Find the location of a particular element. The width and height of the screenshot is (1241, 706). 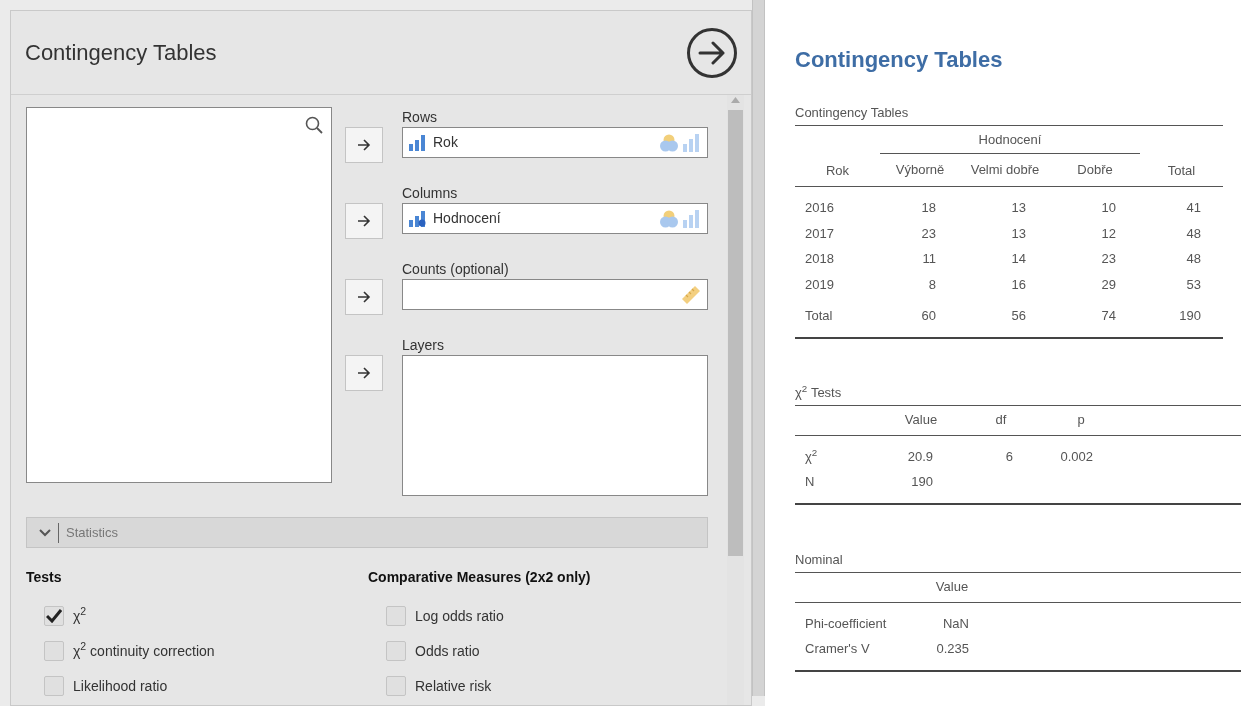

table-cell-text: 8 is located at coordinates (932, 284).